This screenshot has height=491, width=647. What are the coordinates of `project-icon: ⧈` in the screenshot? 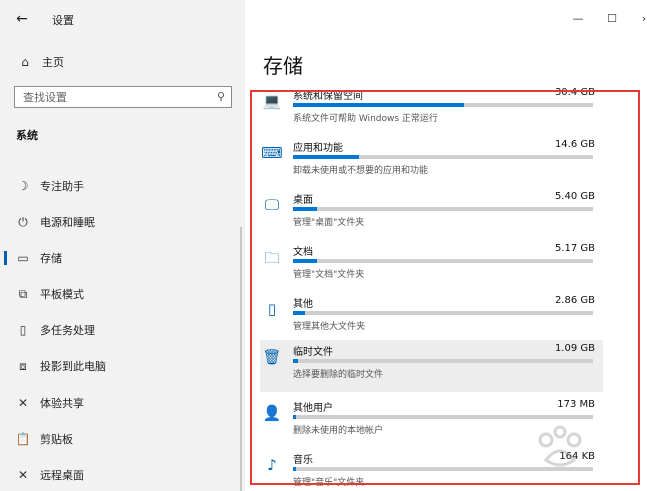 It's located at (23, 365).